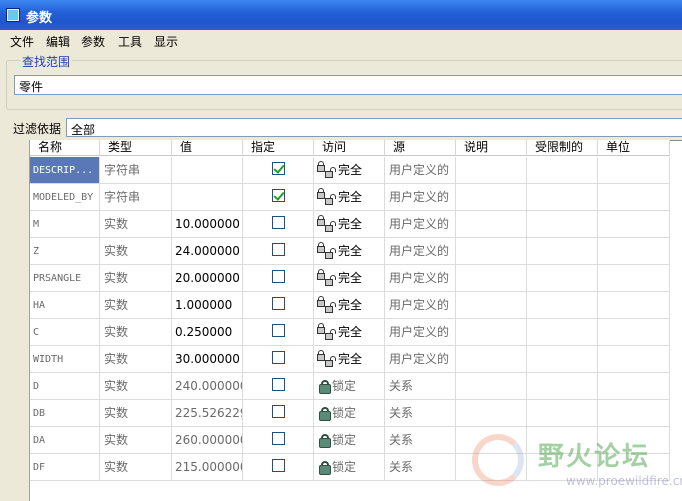 The width and height of the screenshot is (682, 501). Describe the element at coordinates (65, 278) in the screenshot. I see `param-name-cell: PRSANGLE` at that location.